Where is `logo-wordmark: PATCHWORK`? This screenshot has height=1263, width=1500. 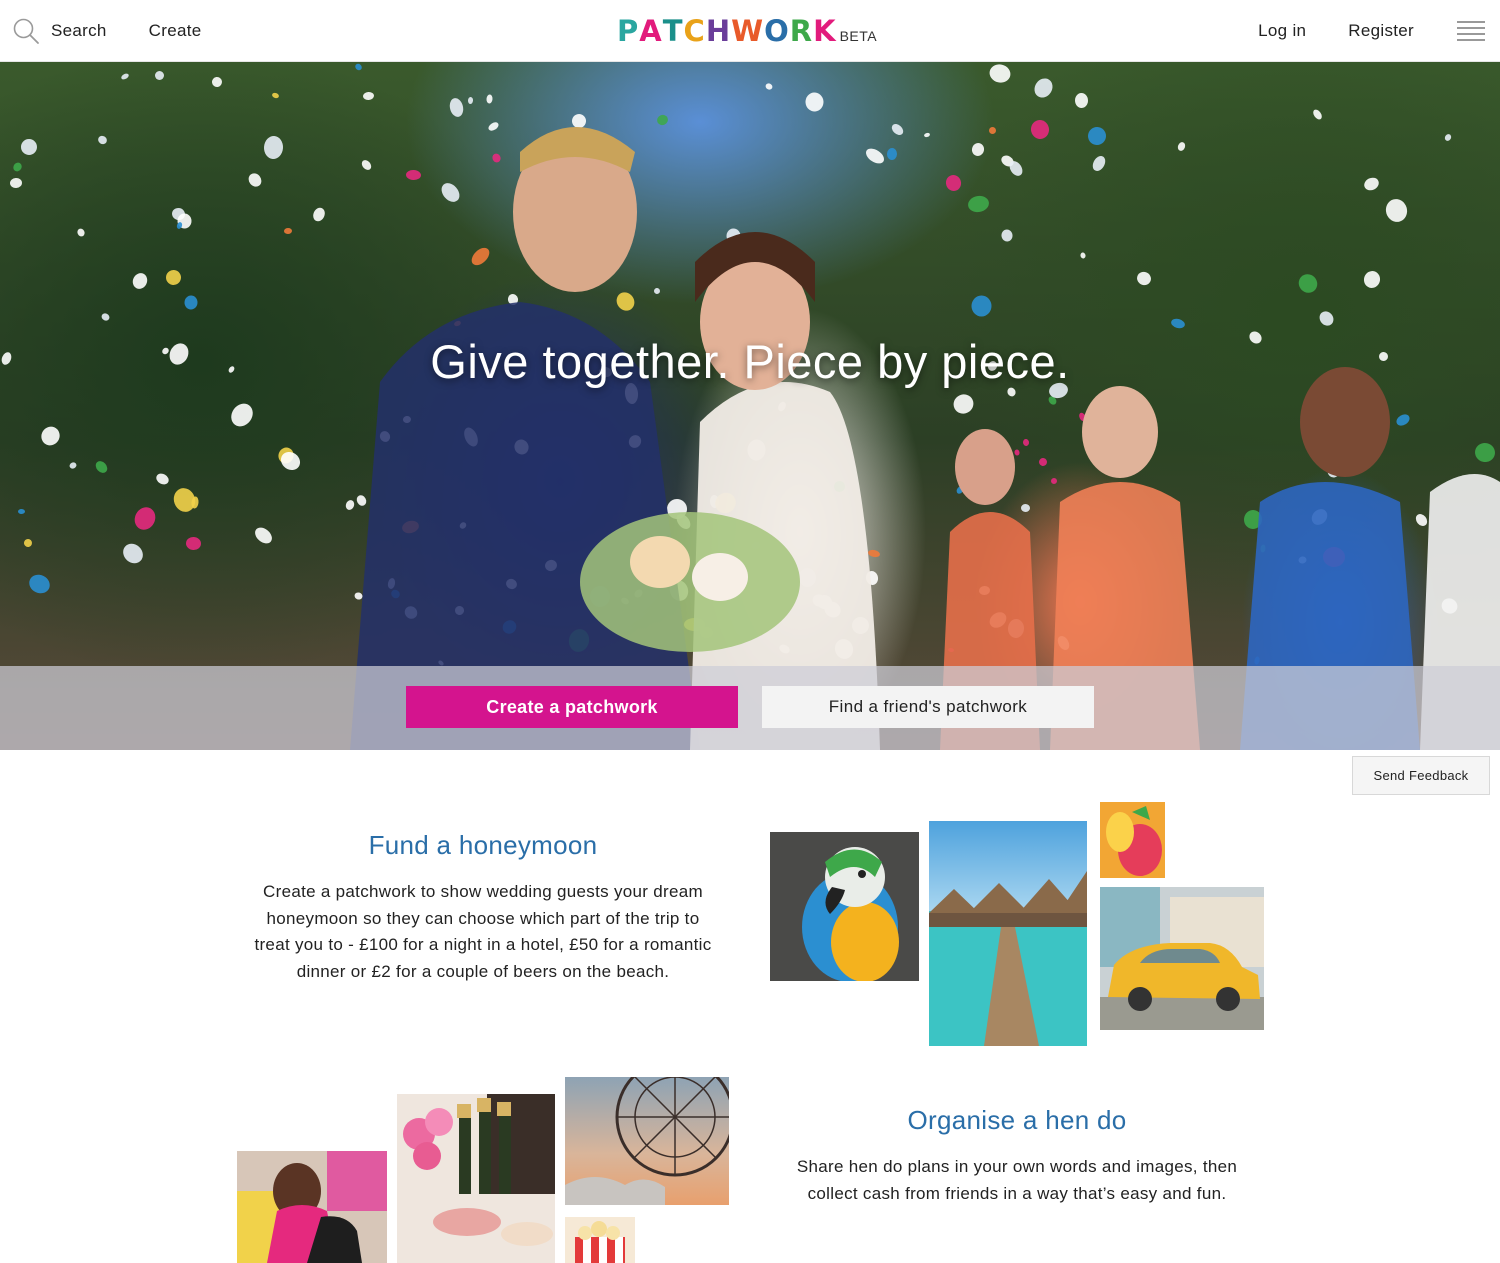 logo-wordmark: PATCHWORK is located at coordinates (727, 31).